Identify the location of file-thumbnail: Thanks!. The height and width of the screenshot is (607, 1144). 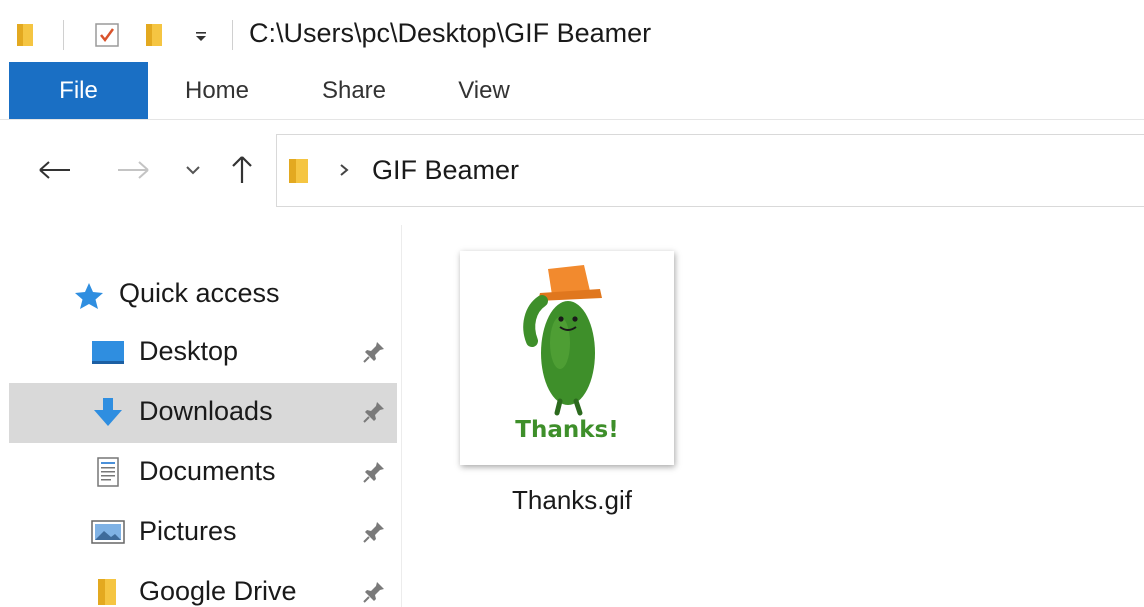
(567, 358).